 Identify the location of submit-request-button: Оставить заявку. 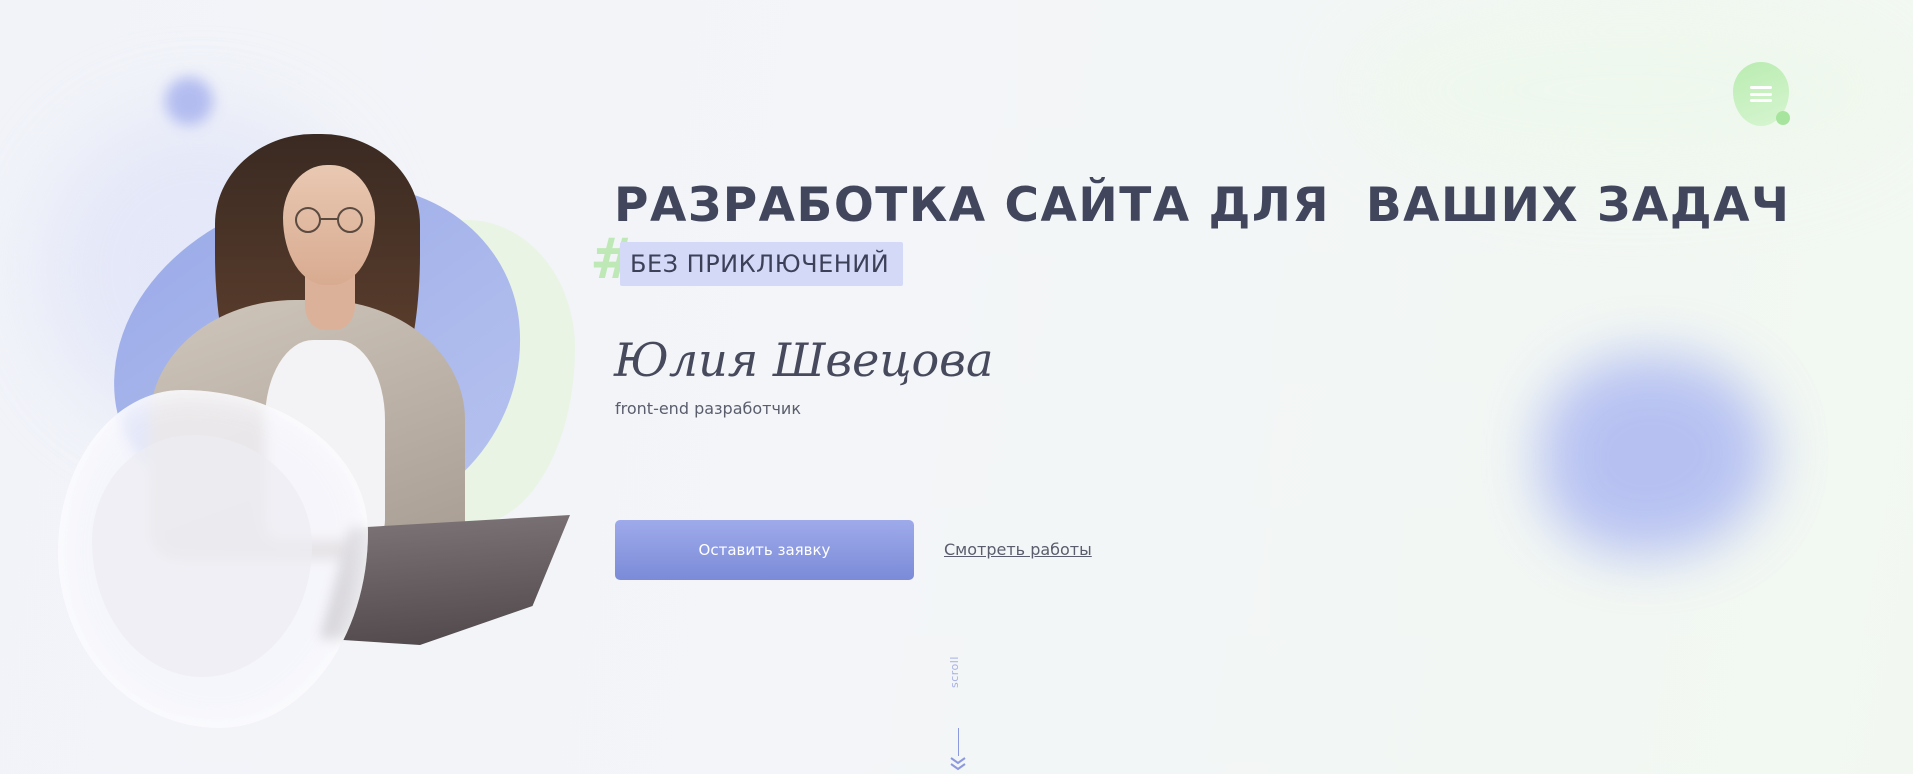
(764, 550).